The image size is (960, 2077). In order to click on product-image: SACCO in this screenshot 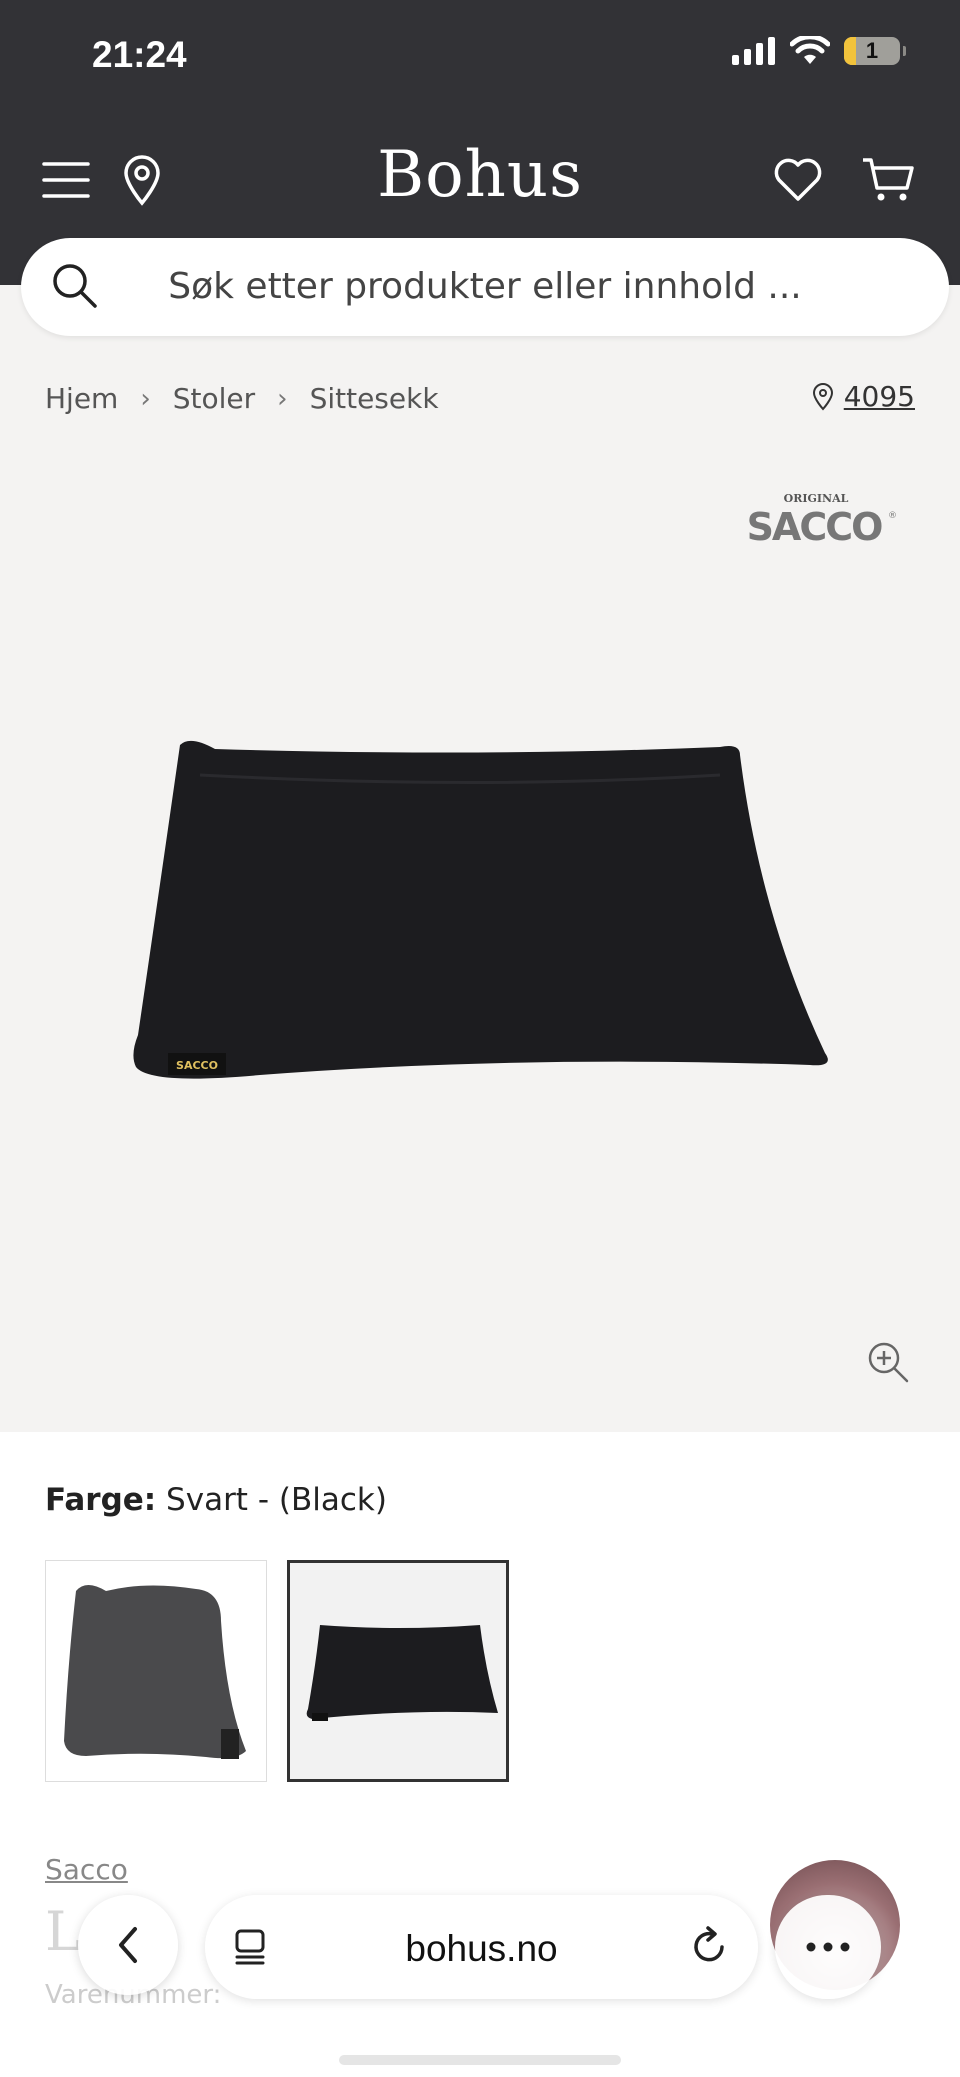, I will do `click(480, 910)`.